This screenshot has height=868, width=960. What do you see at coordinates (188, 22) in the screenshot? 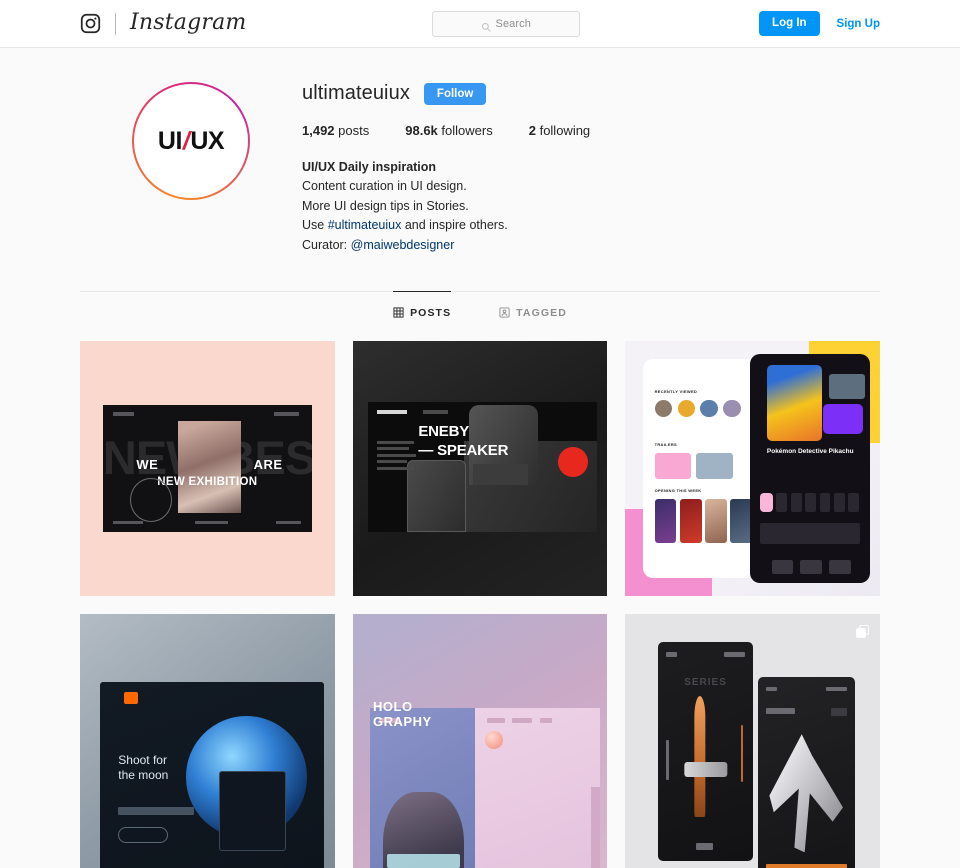
I see `instagram-wordmark: Instagram` at bounding box center [188, 22].